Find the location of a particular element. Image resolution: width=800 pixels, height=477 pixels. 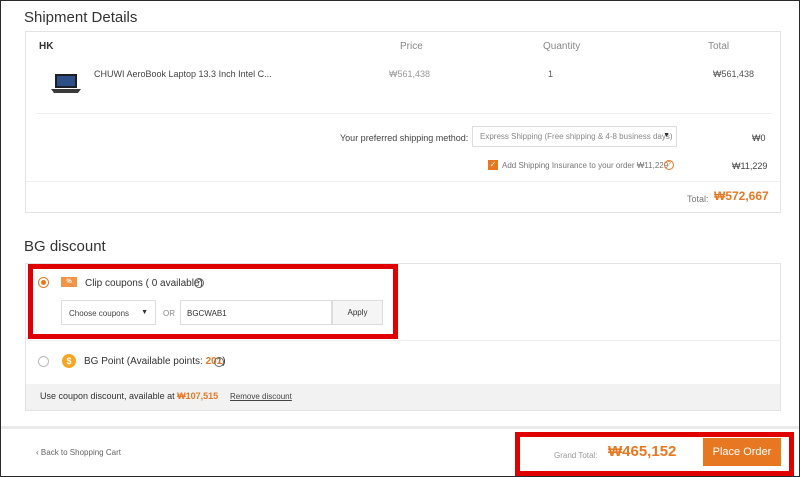

shipment-total-label: Total: is located at coordinates (698, 199).